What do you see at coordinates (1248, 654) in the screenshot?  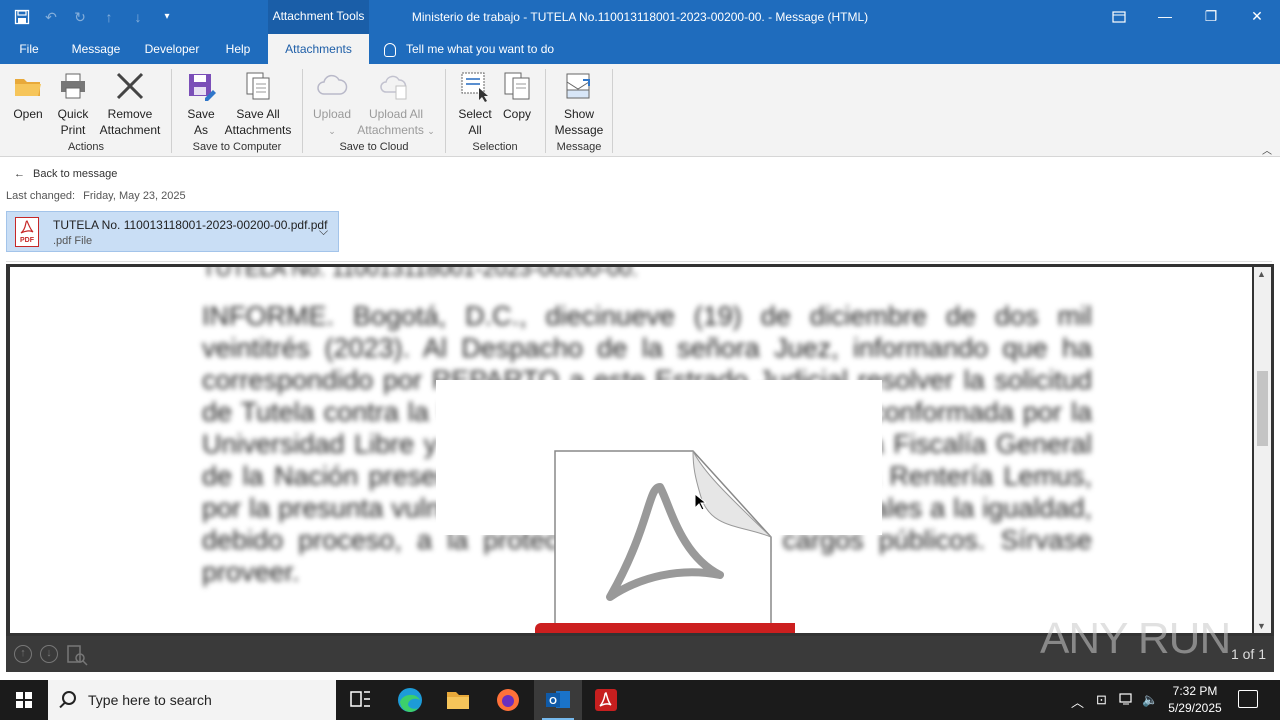 I see `page-count: 1 of 1` at bounding box center [1248, 654].